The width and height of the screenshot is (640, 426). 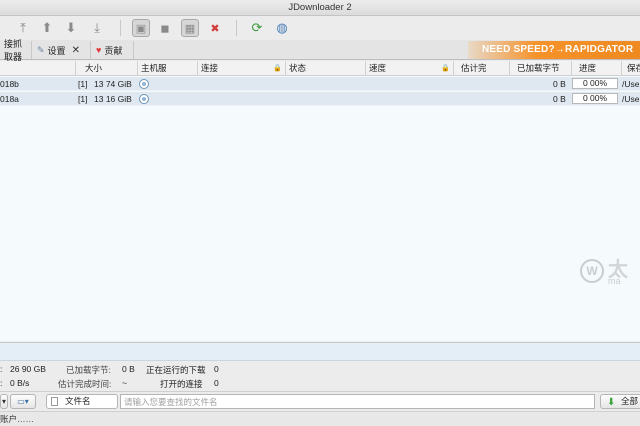 What do you see at coordinates (41, 49) in the screenshot?
I see `wrench-icon: ✎` at bounding box center [41, 49].